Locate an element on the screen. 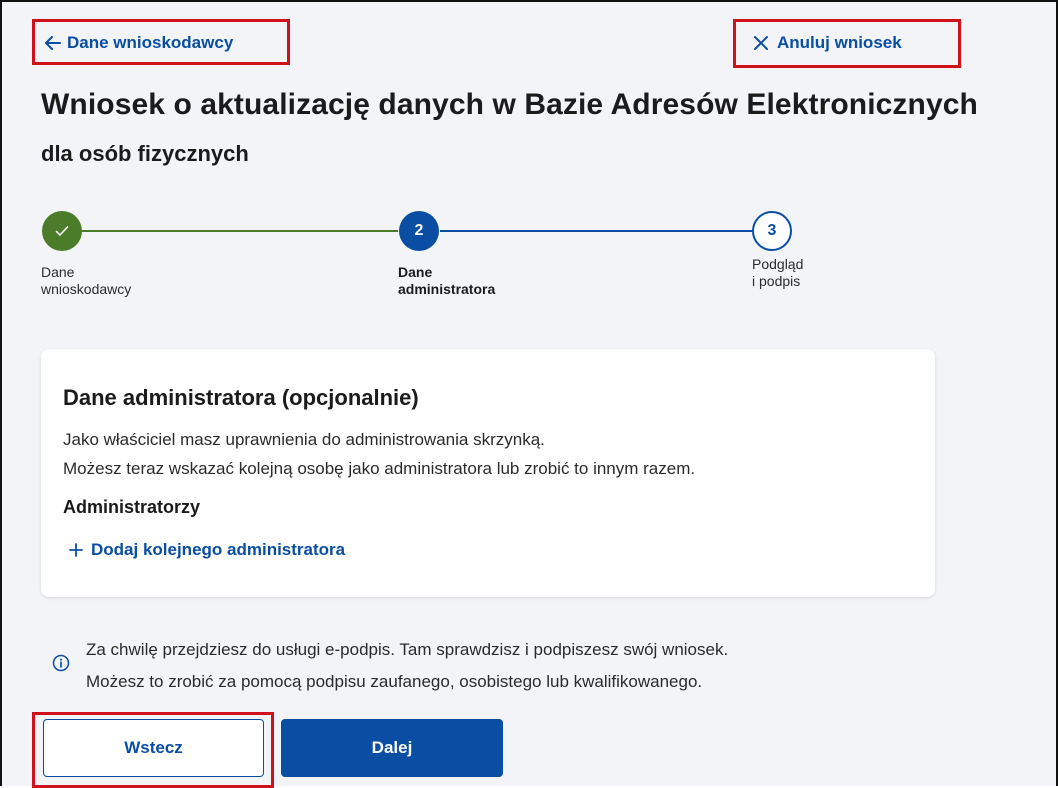 The height and width of the screenshot is (788, 1058). stepper-line-done is located at coordinates (240, 231).